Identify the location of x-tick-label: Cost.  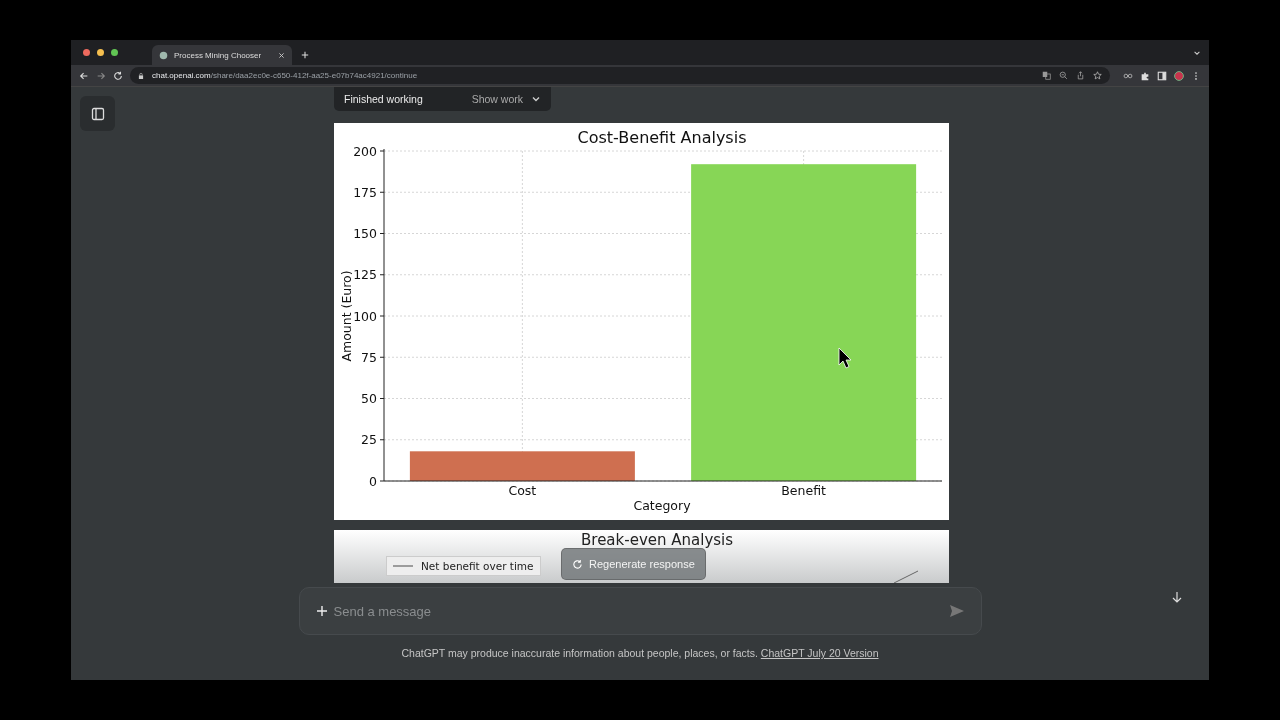
(522, 490).